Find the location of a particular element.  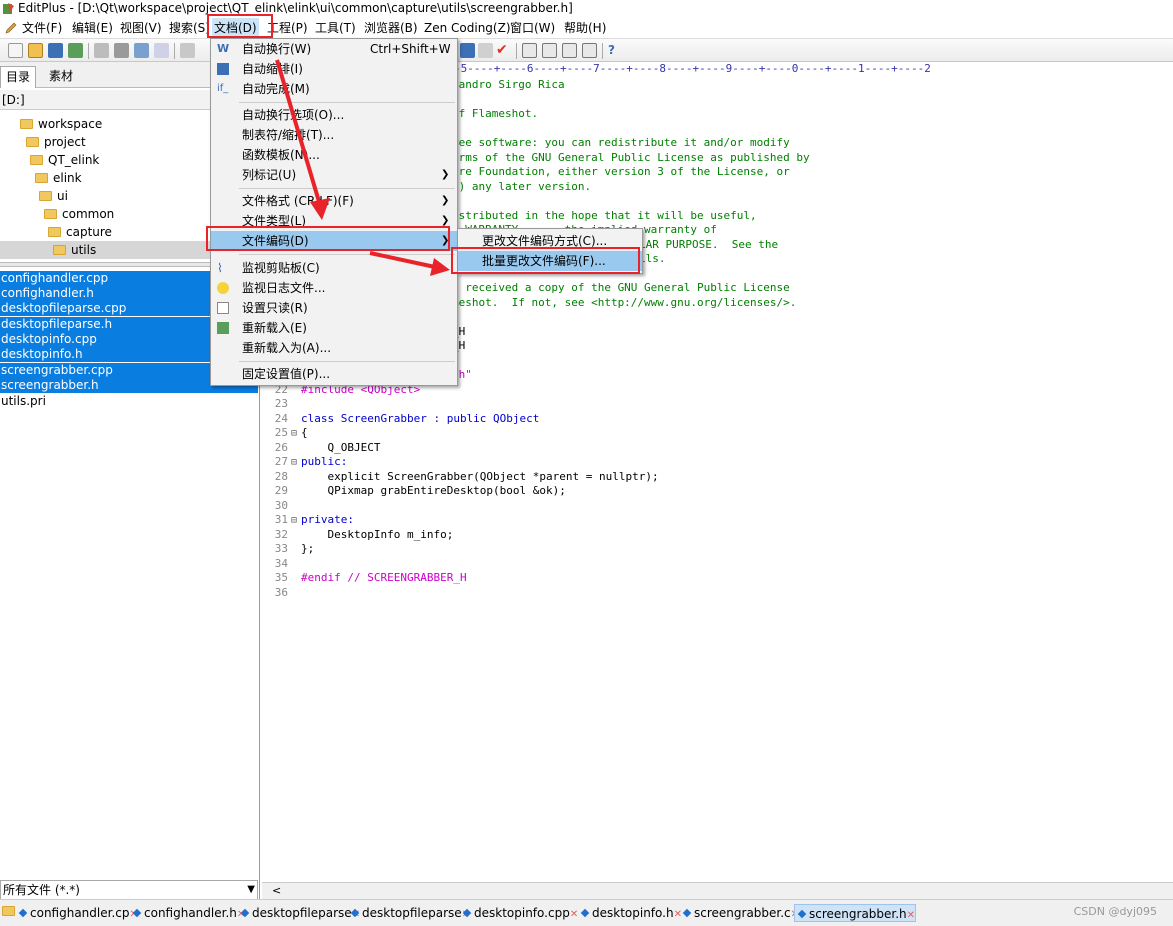

tree-item-common: common is located at coordinates (79, 214).